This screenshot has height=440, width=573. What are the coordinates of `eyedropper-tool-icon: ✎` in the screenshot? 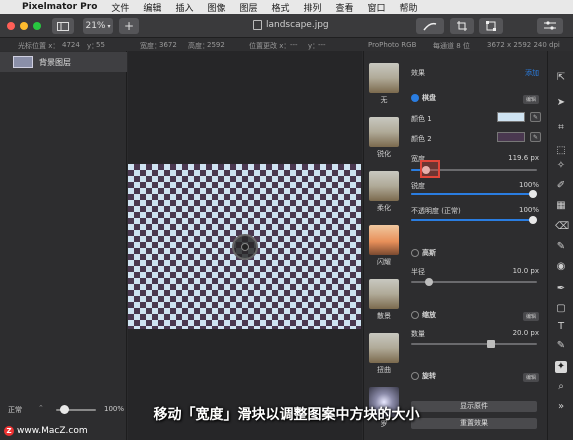 It's located at (561, 346).